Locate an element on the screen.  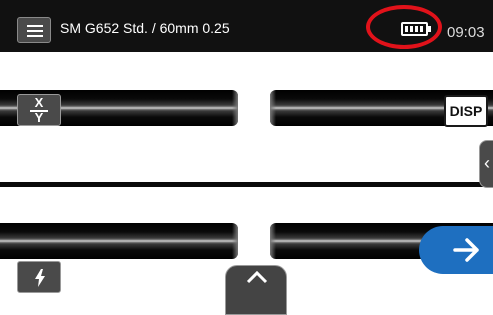
xy-view-toggle-button: X Y is located at coordinates (39, 110).